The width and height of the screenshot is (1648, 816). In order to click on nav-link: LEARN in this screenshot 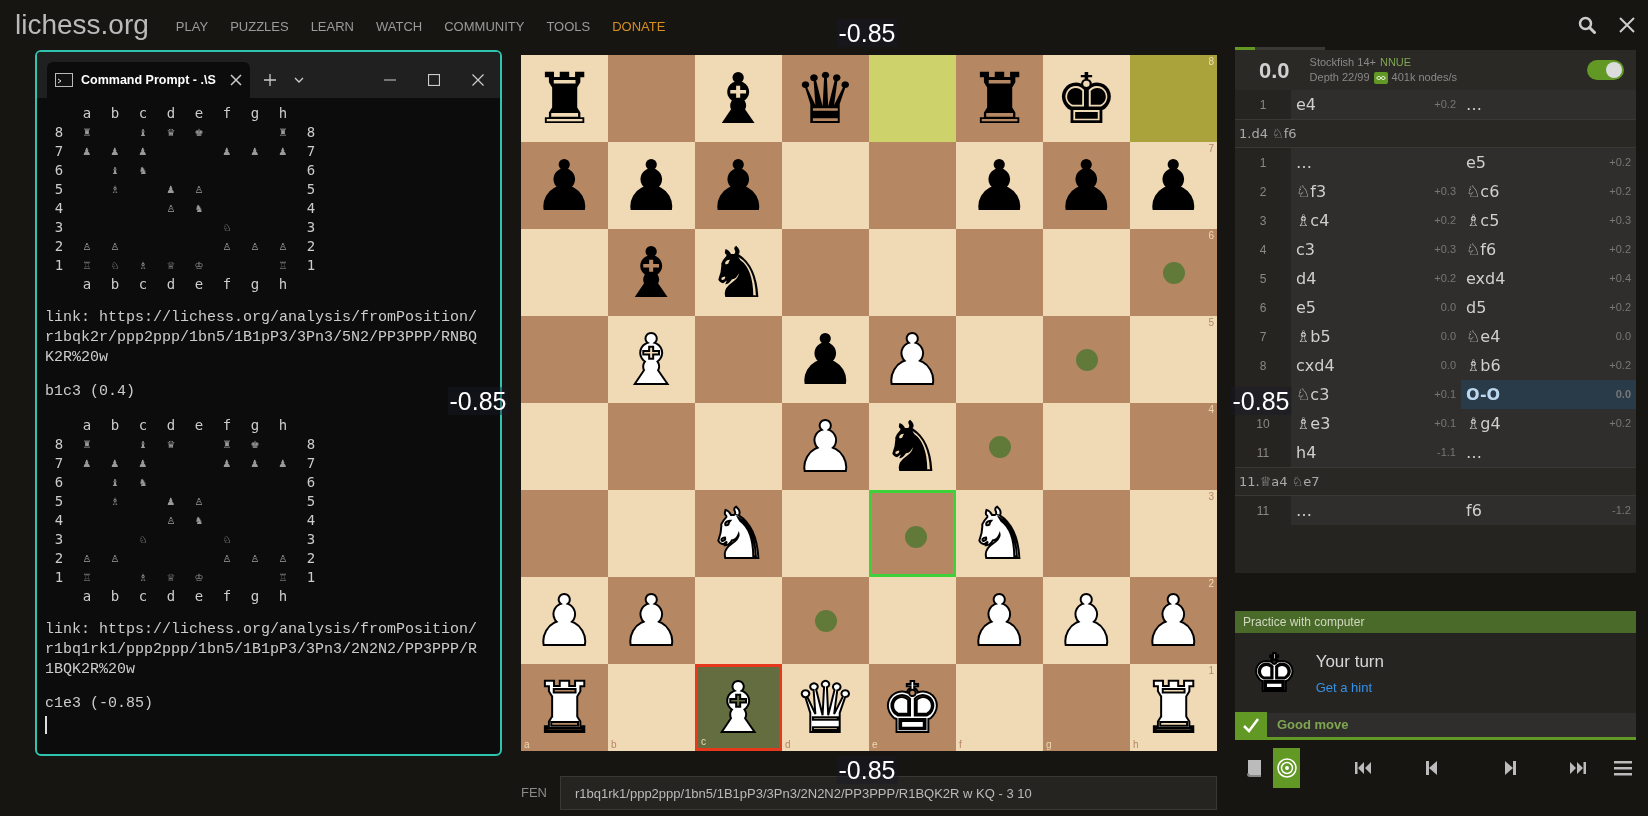, I will do `click(332, 27)`.